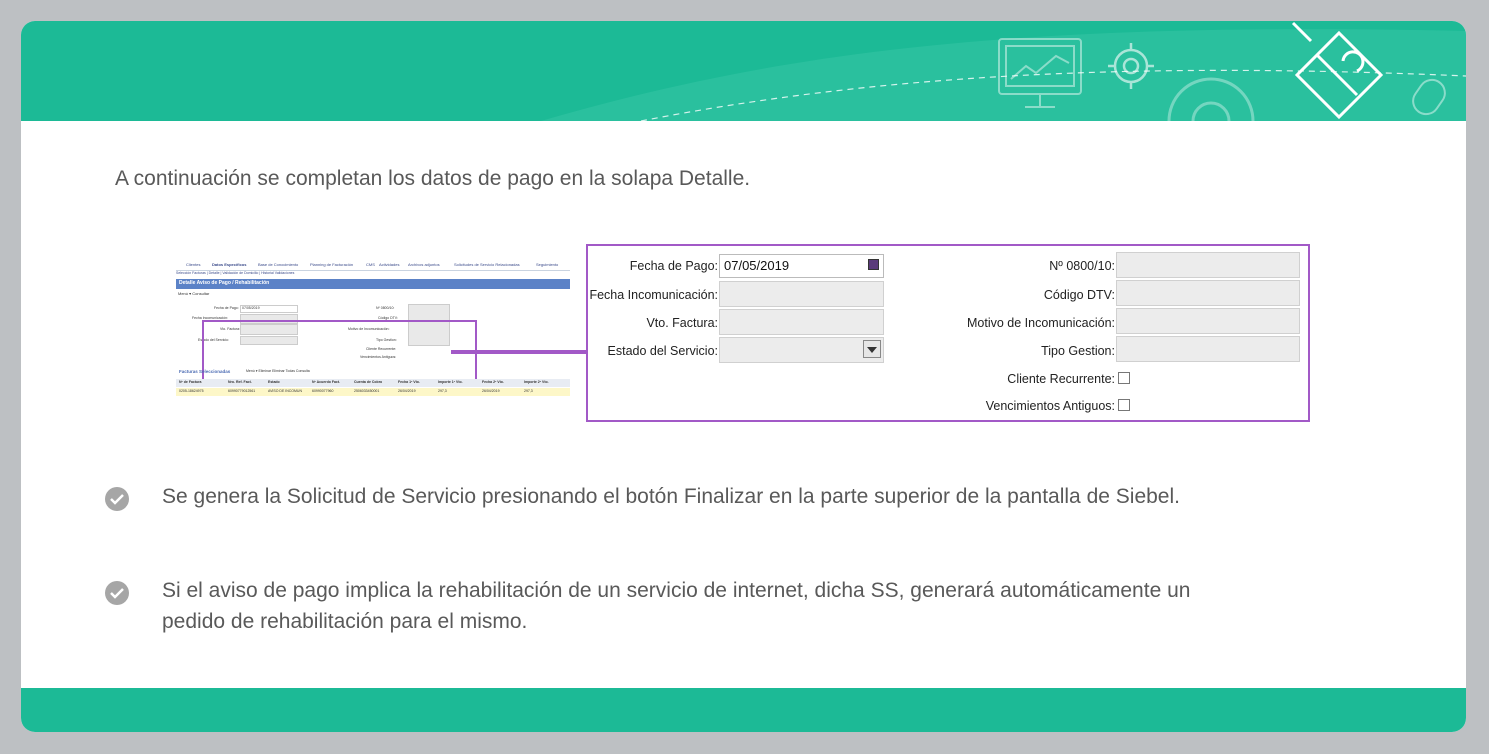  Describe the element at coordinates (1041, 323) in the screenshot. I see `label-motivo-incomunicacion: Motivo de Incomunicación:` at that location.